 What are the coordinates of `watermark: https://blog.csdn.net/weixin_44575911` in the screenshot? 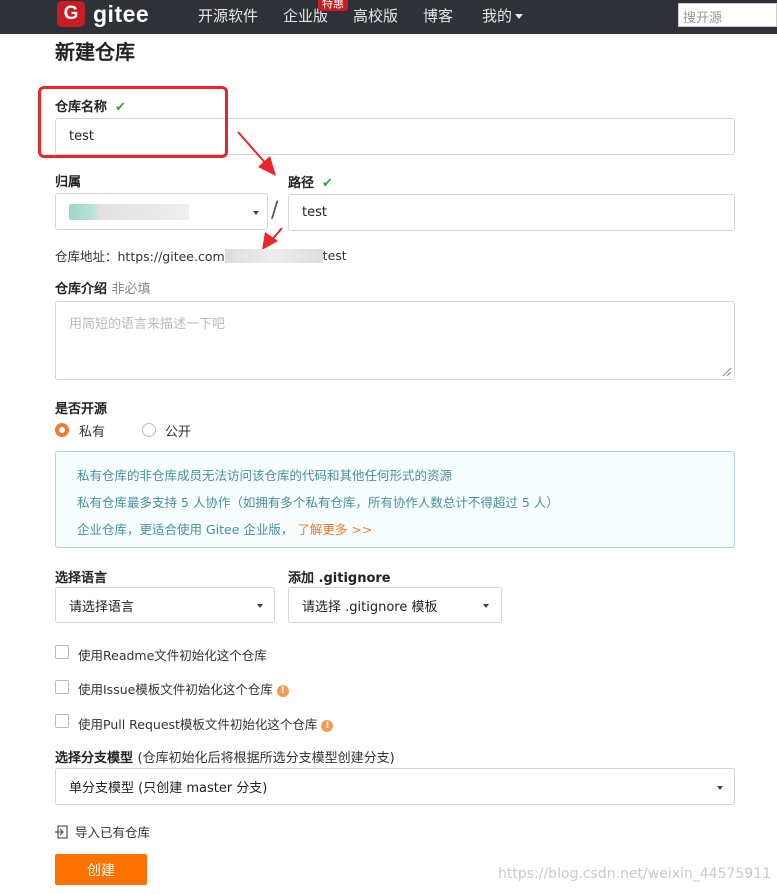 It's located at (635, 874).